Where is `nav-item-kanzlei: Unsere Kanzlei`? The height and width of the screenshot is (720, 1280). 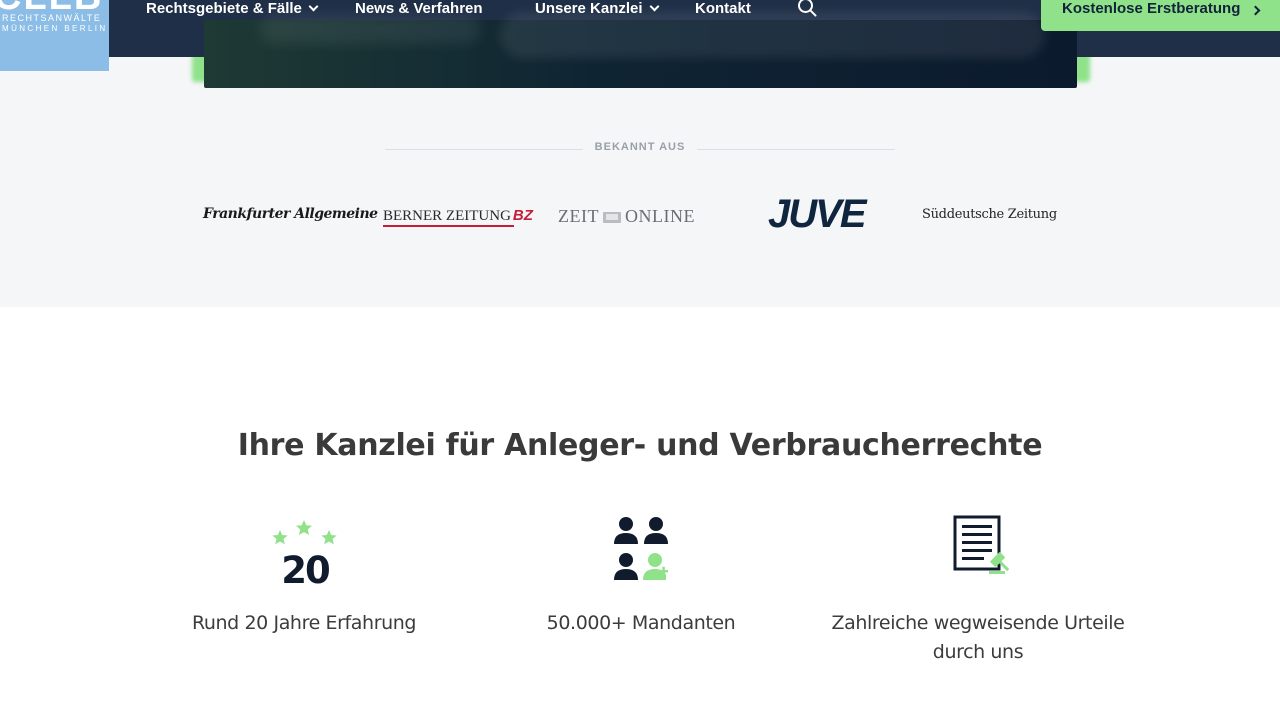
nav-item-kanzlei: Unsere Kanzlei is located at coordinates (597, 9).